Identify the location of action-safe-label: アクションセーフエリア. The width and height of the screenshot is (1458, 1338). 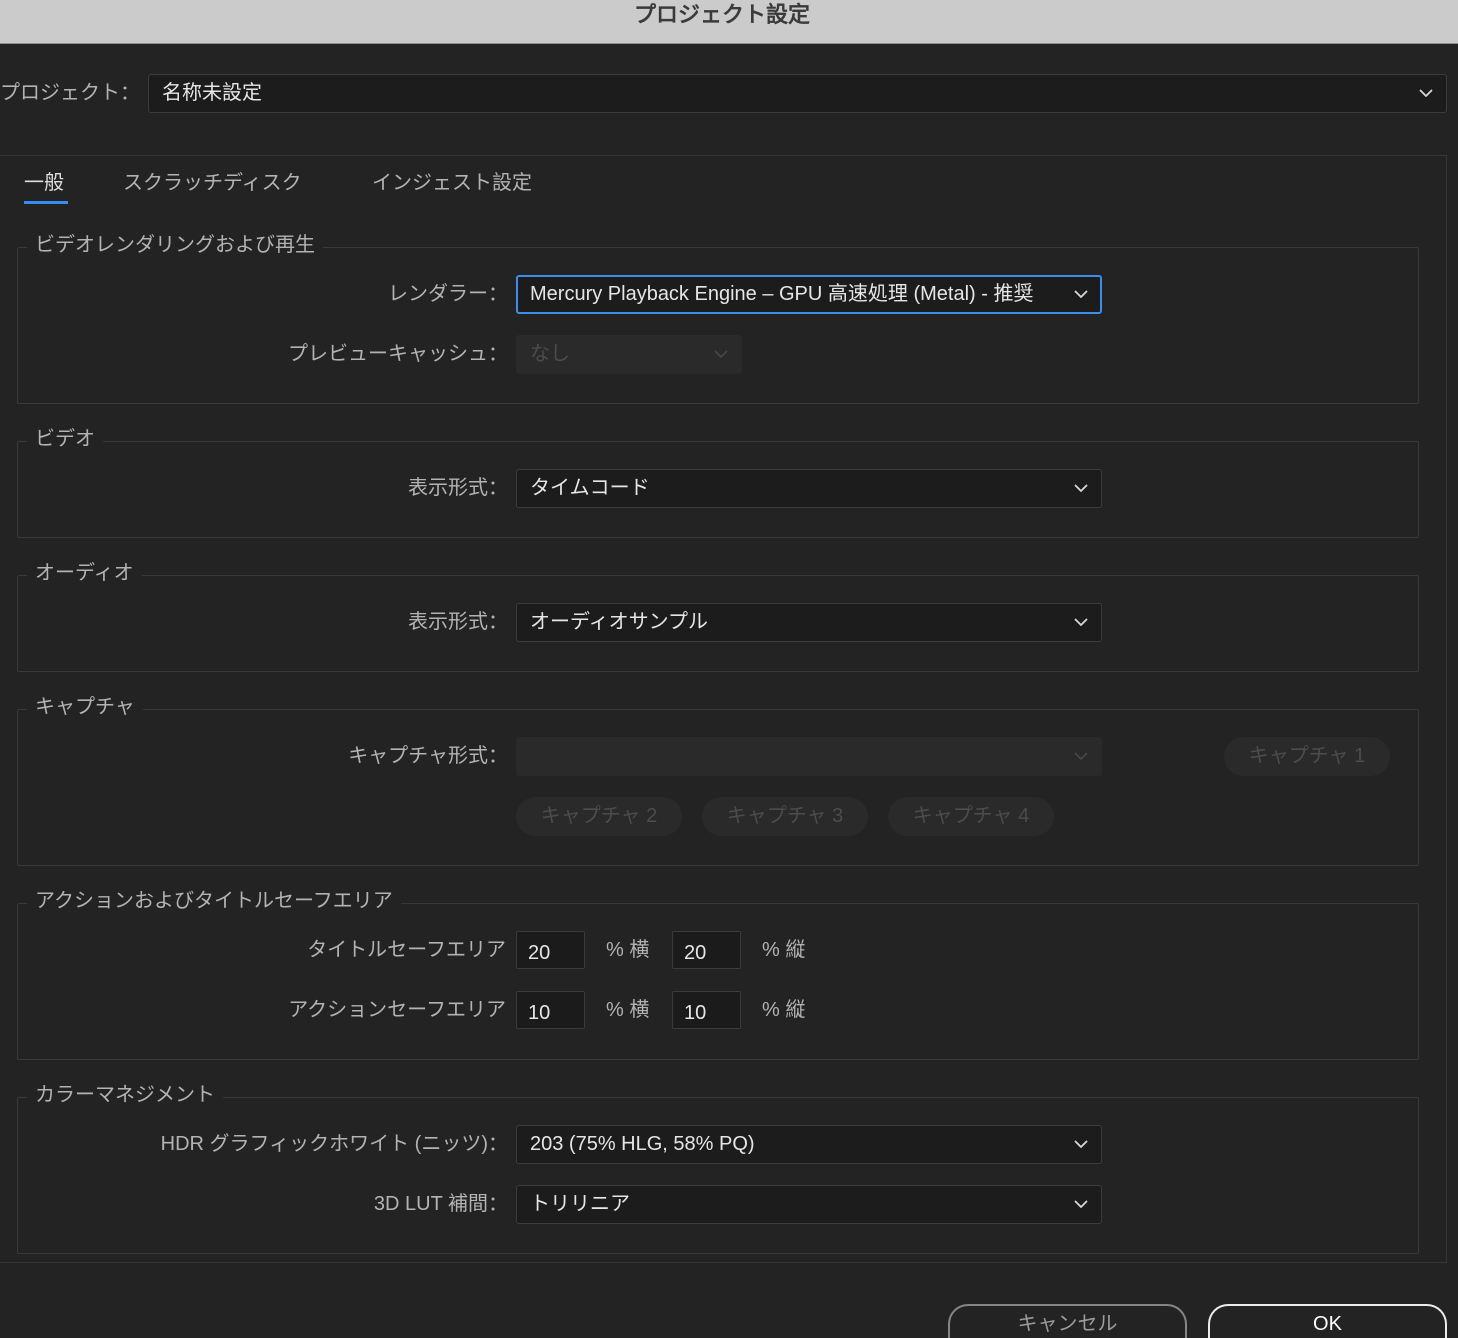
(397, 1010).